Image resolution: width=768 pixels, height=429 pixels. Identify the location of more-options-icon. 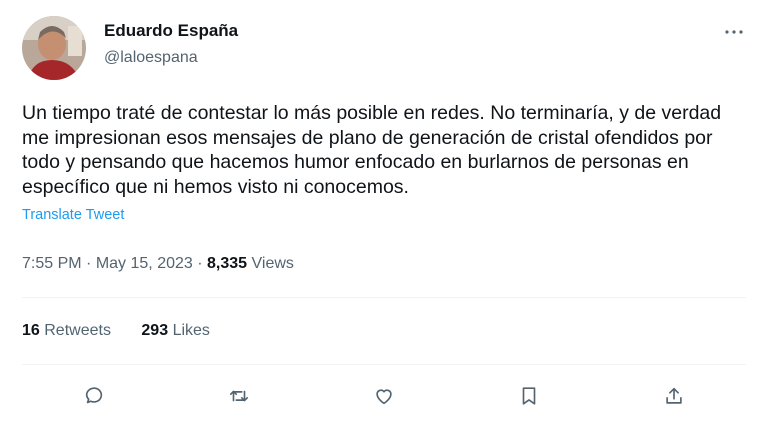
(734, 32).